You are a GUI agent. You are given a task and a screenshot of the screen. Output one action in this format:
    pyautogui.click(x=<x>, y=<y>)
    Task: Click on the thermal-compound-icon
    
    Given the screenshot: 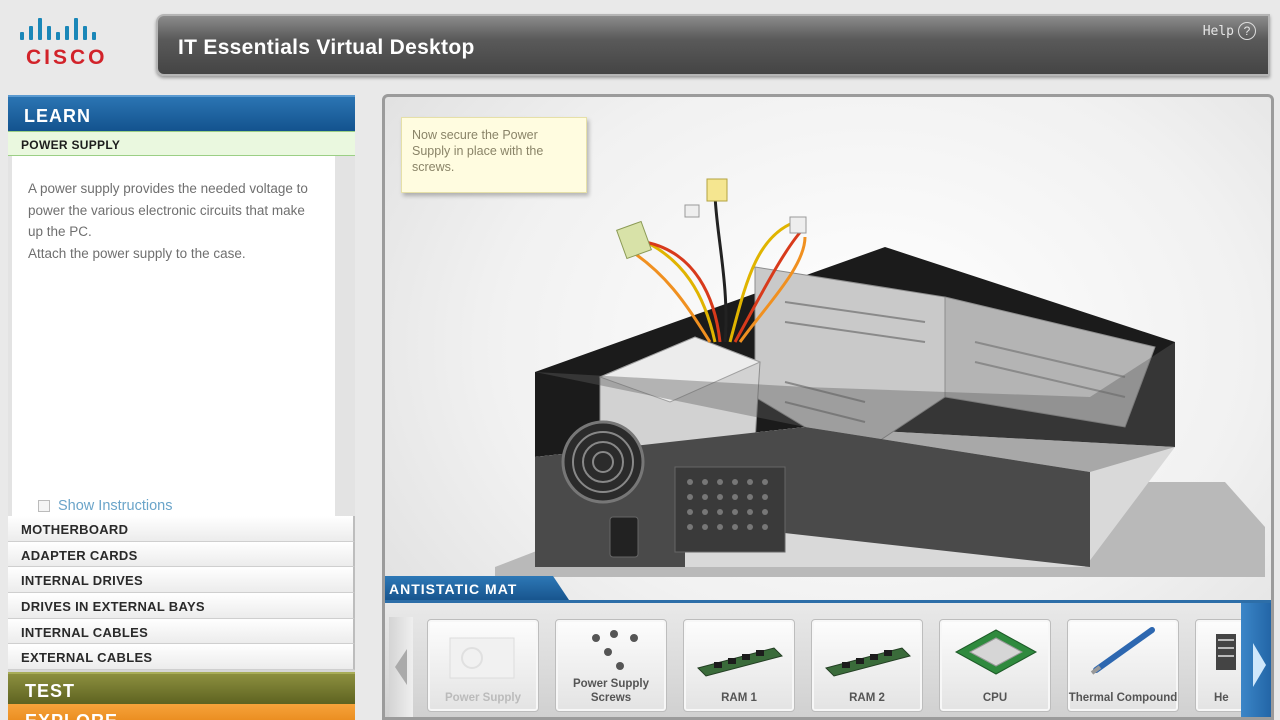 What is the action you would take?
    pyautogui.click(x=1124, y=655)
    